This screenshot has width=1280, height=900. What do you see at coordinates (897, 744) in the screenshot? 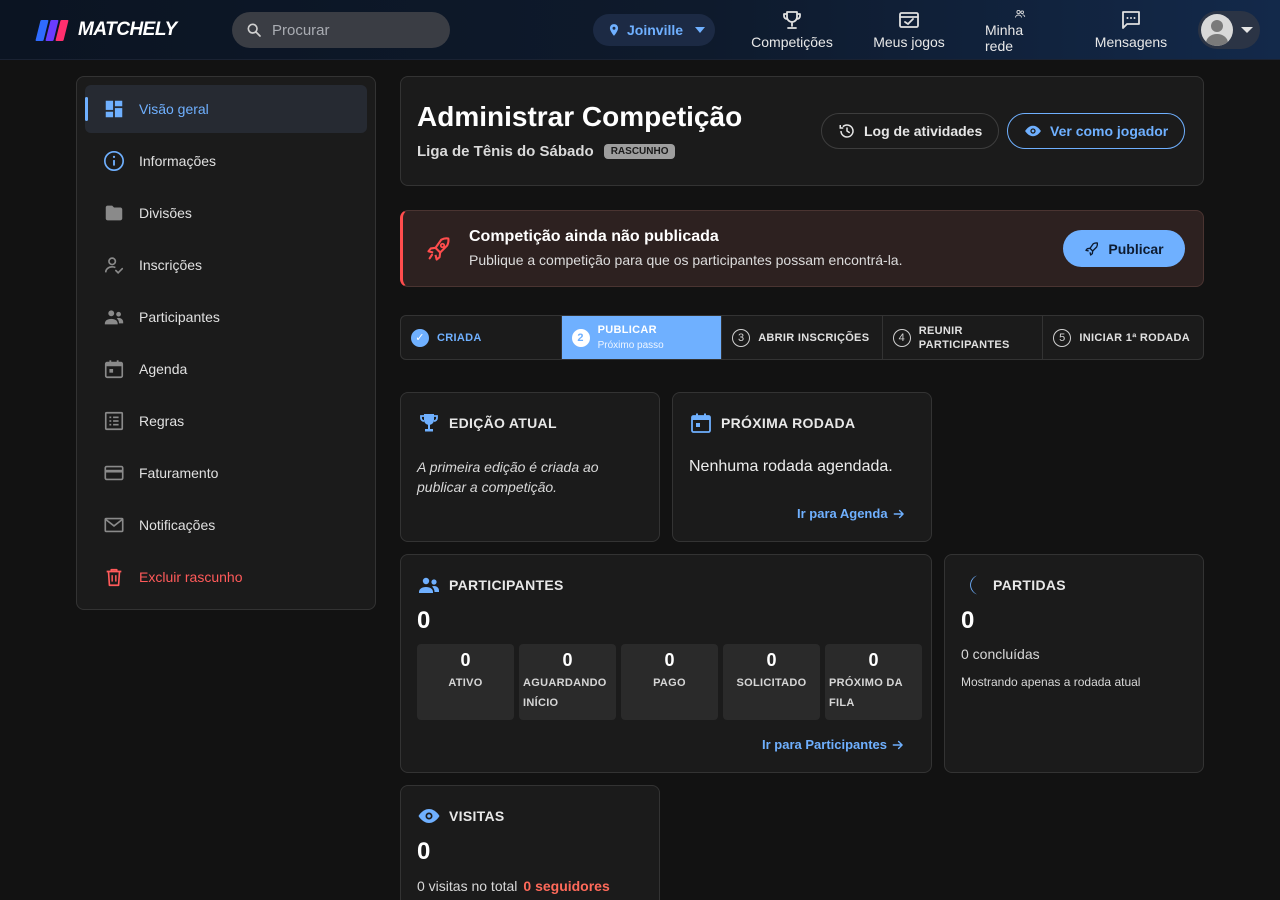
I see `arrow-right-icon` at bounding box center [897, 744].